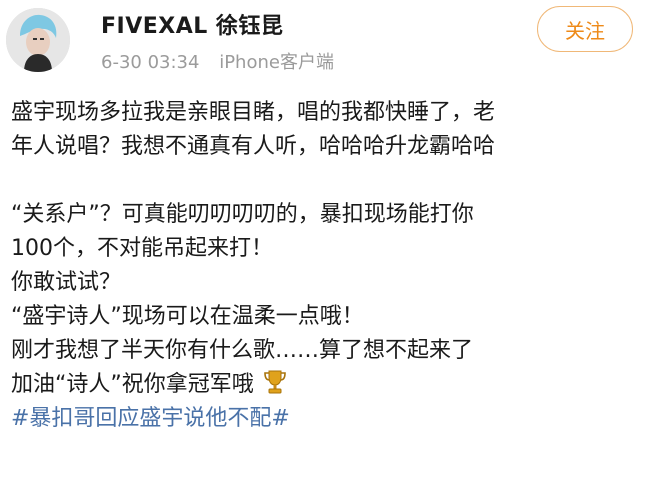  Describe the element at coordinates (253, 146) in the screenshot. I see `post-line: 年人说唱？我想不通真有人听，哈哈哈升龙霸哈哈` at that location.